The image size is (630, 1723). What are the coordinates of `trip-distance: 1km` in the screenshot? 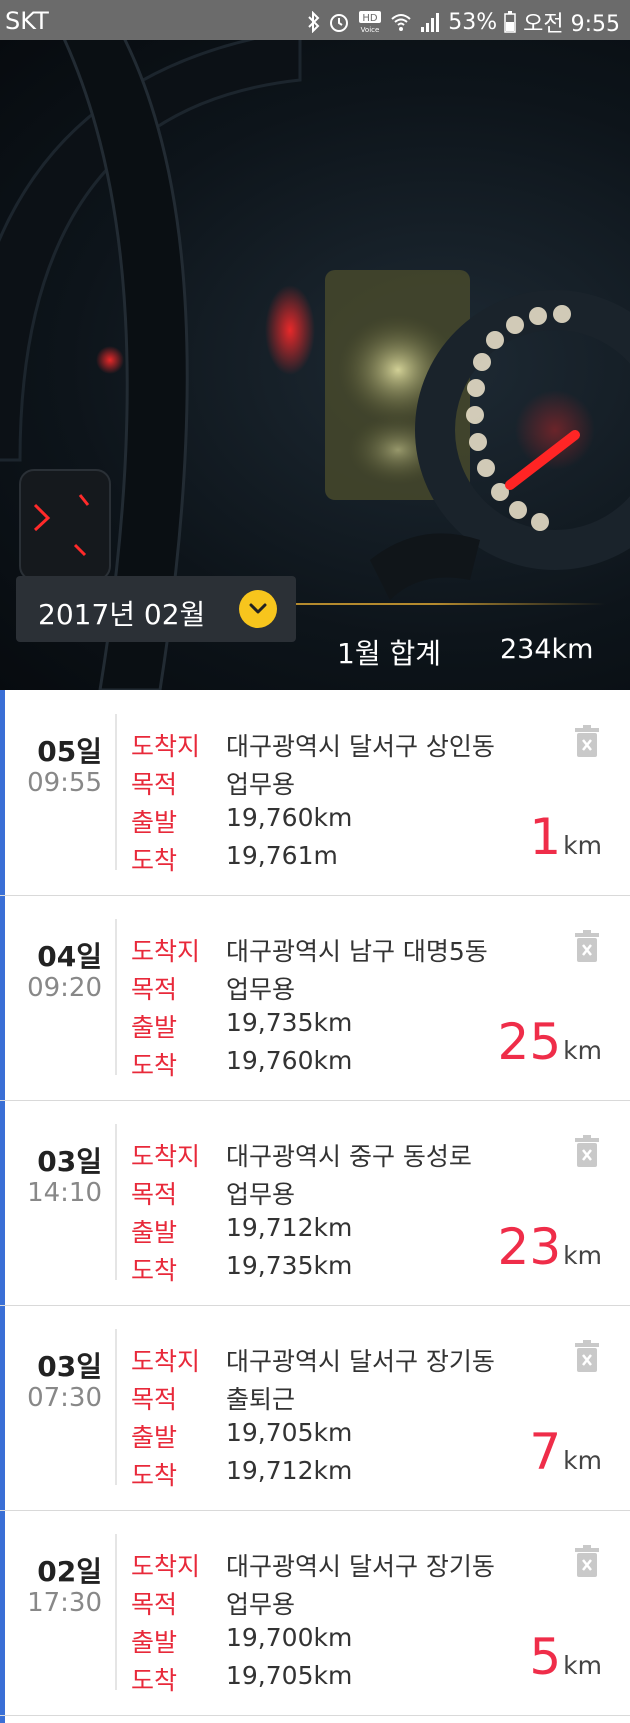 It's located at (565, 837).